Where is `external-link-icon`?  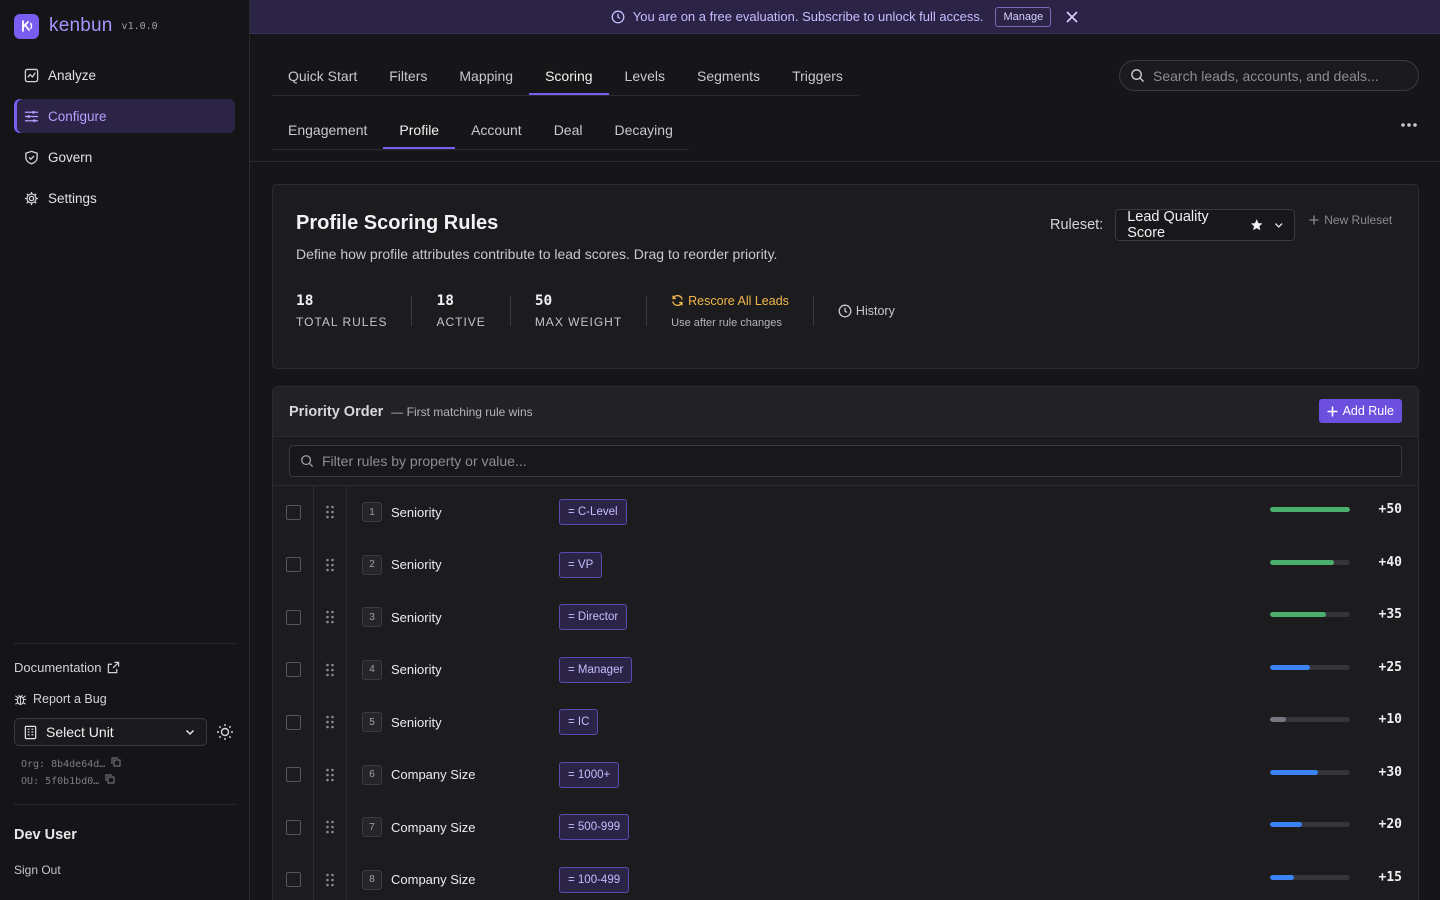
external-link-icon is located at coordinates (114, 667).